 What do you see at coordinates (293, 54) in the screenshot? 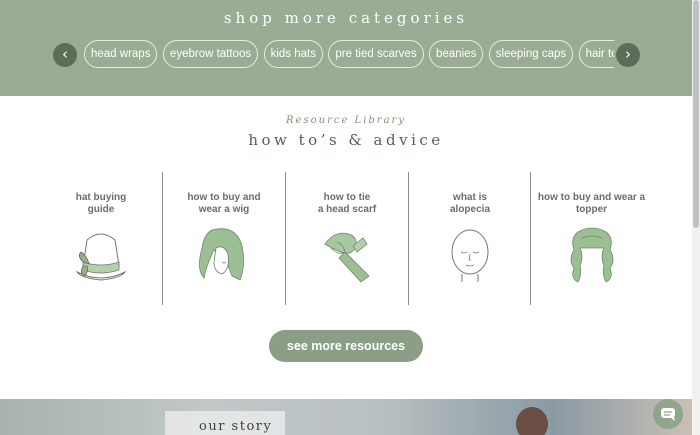
I see `category-pill-kids-hats: kids hats` at bounding box center [293, 54].